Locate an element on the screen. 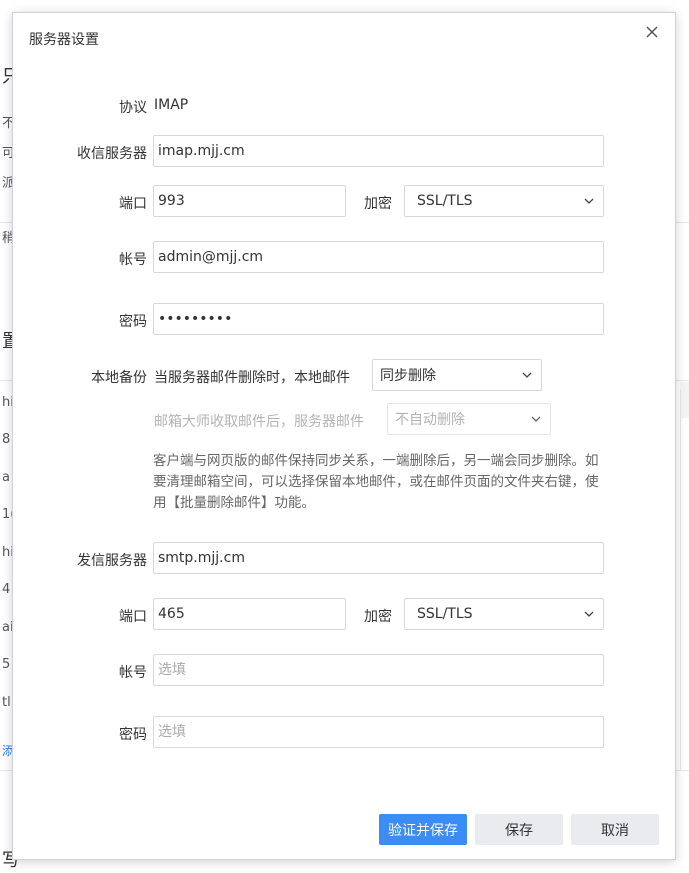 The width and height of the screenshot is (689, 873). save-button: 保存 is located at coordinates (519, 829).